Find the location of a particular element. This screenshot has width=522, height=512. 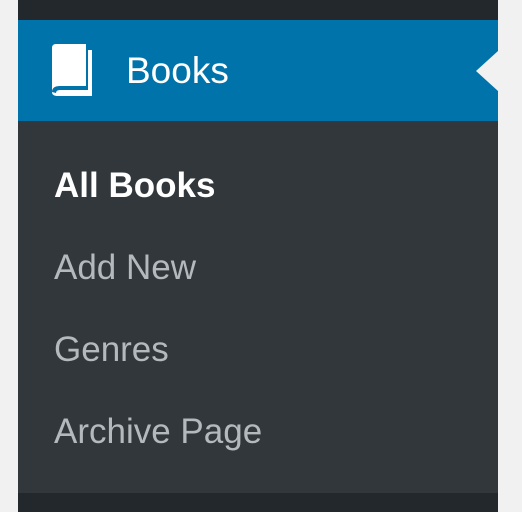

book-icon is located at coordinates (72, 70).